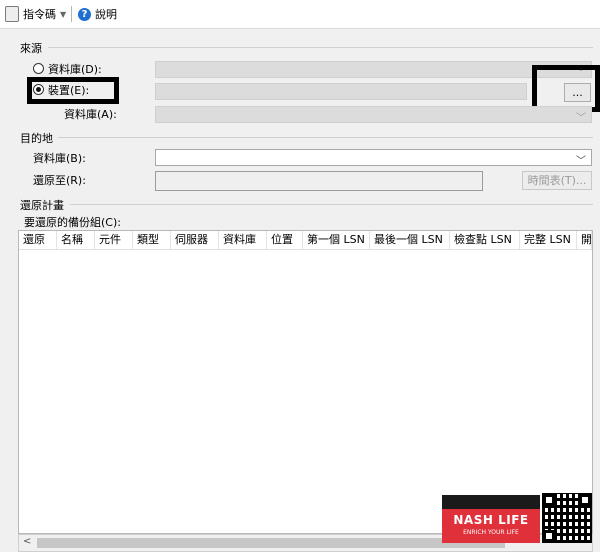 The image size is (600, 552). Describe the element at coordinates (300, 14) in the screenshot. I see `toolbar: 指令碼 ▼ ? 說明` at that location.